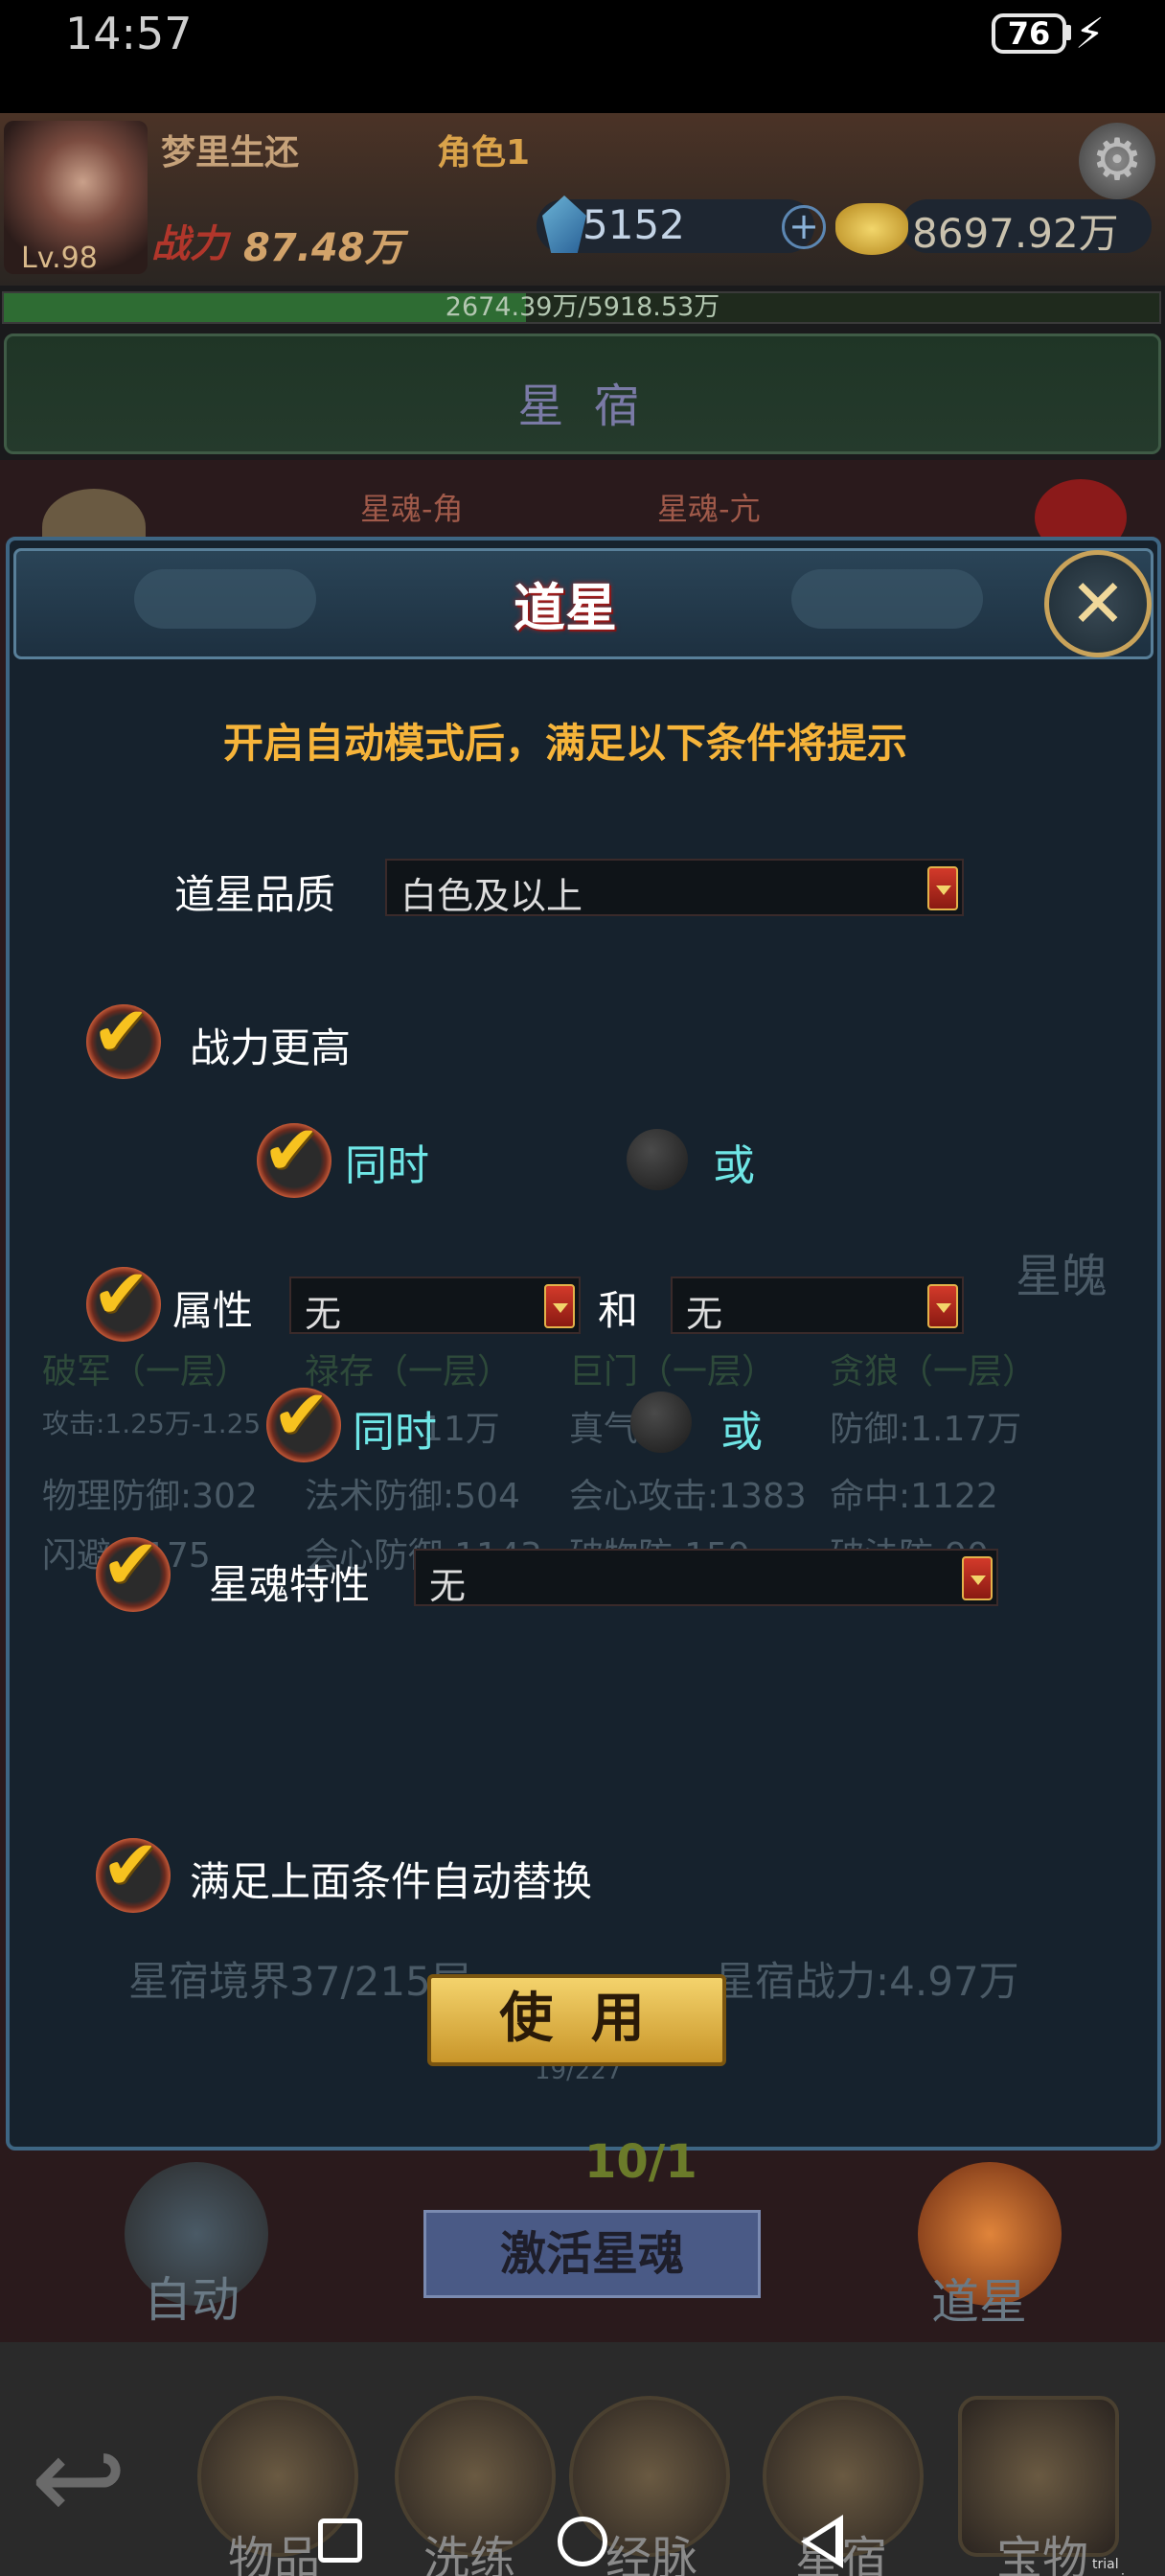 The width and height of the screenshot is (1165, 2576). Describe the element at coordinates (412, 507) in the screenshot. I see `tab-star-soul-jiao: 星魂-角` at that location.